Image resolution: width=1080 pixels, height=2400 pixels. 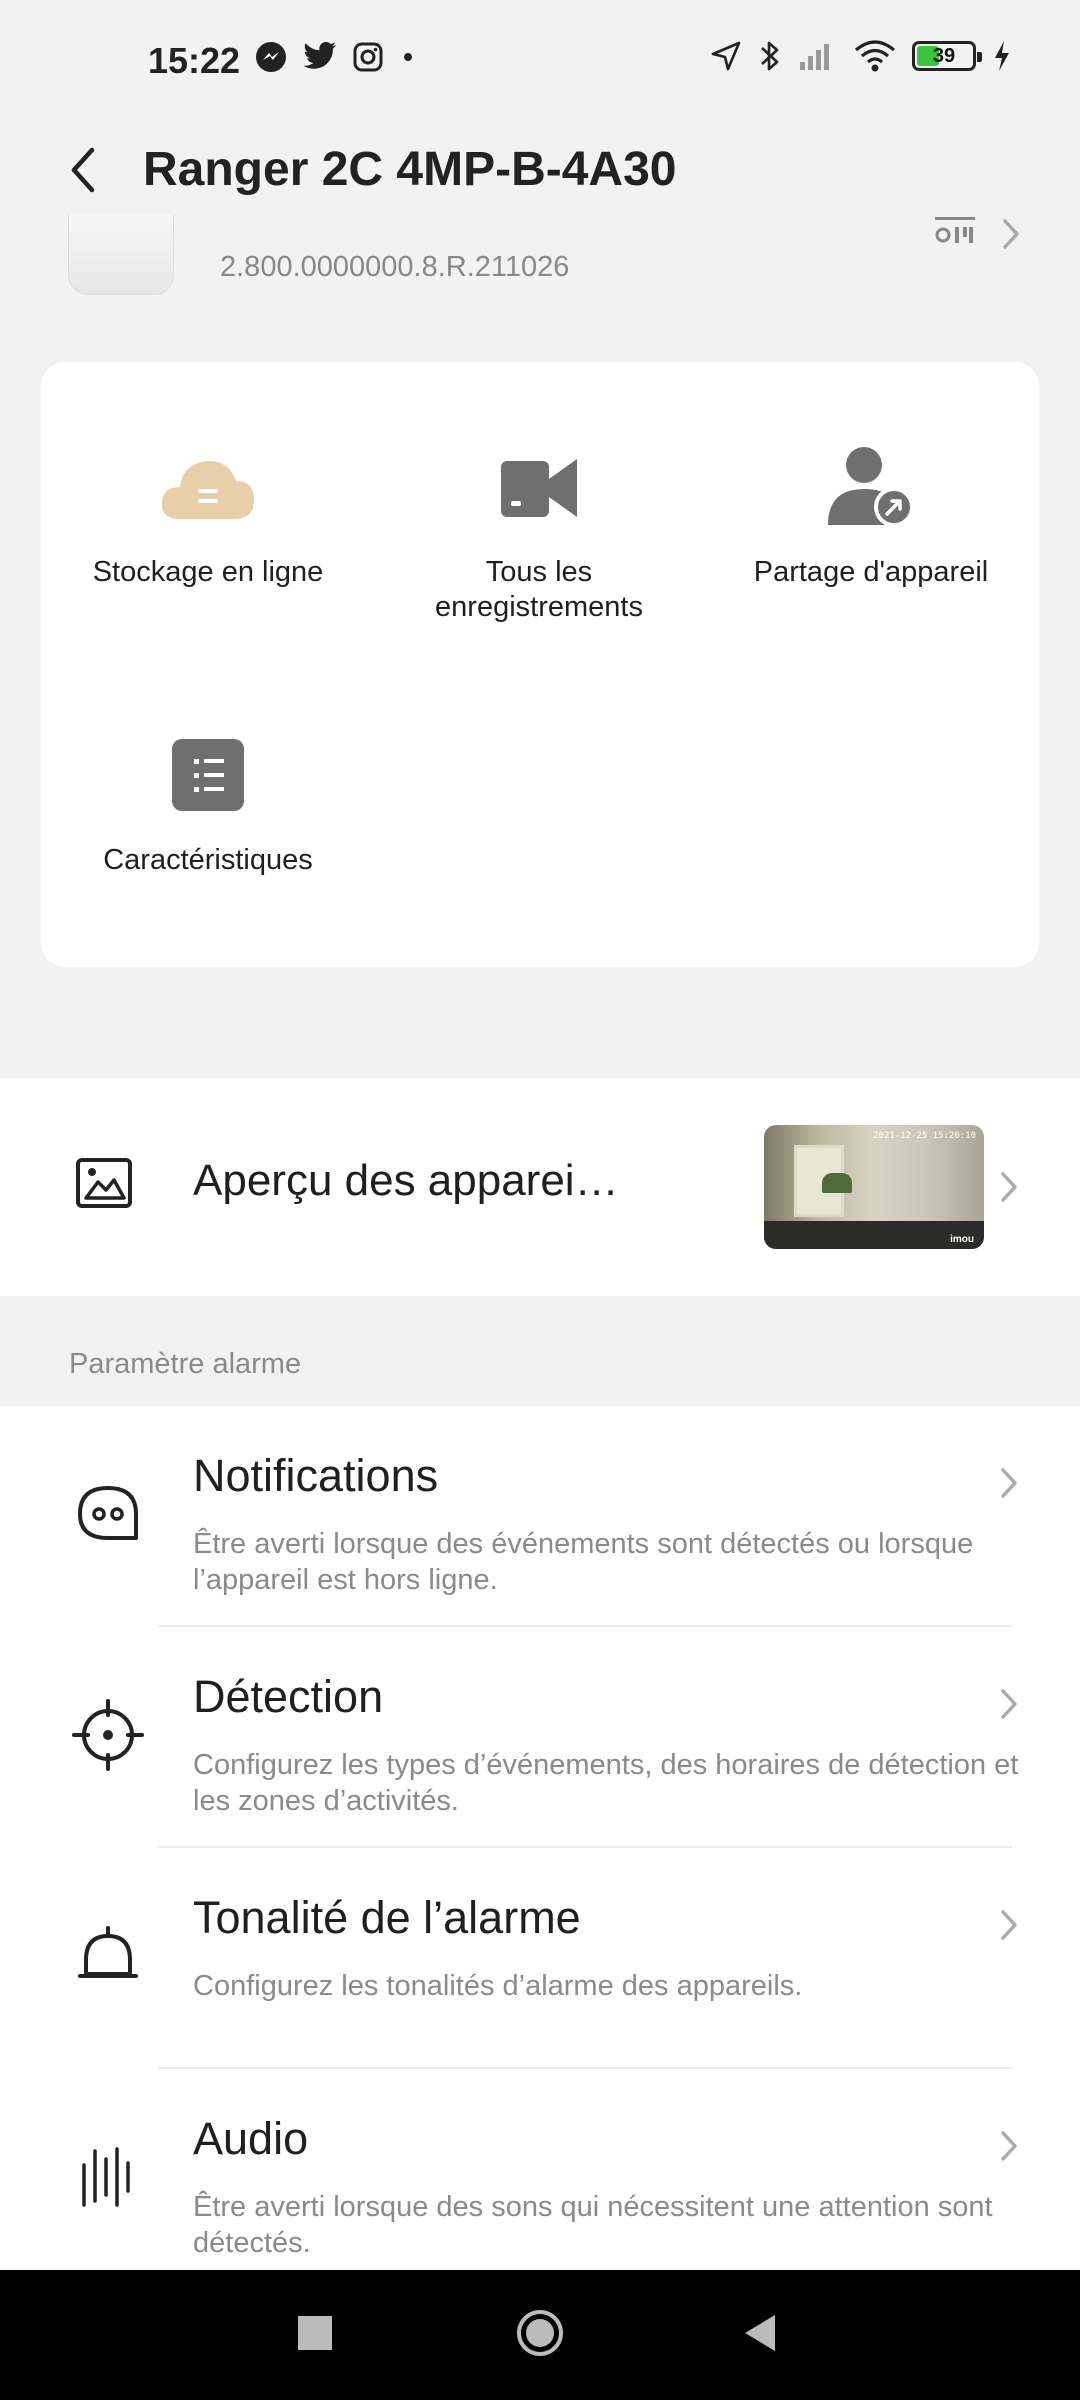 I want to click on feature-label: Tous les enregistrements, so click(x=539, y=589).